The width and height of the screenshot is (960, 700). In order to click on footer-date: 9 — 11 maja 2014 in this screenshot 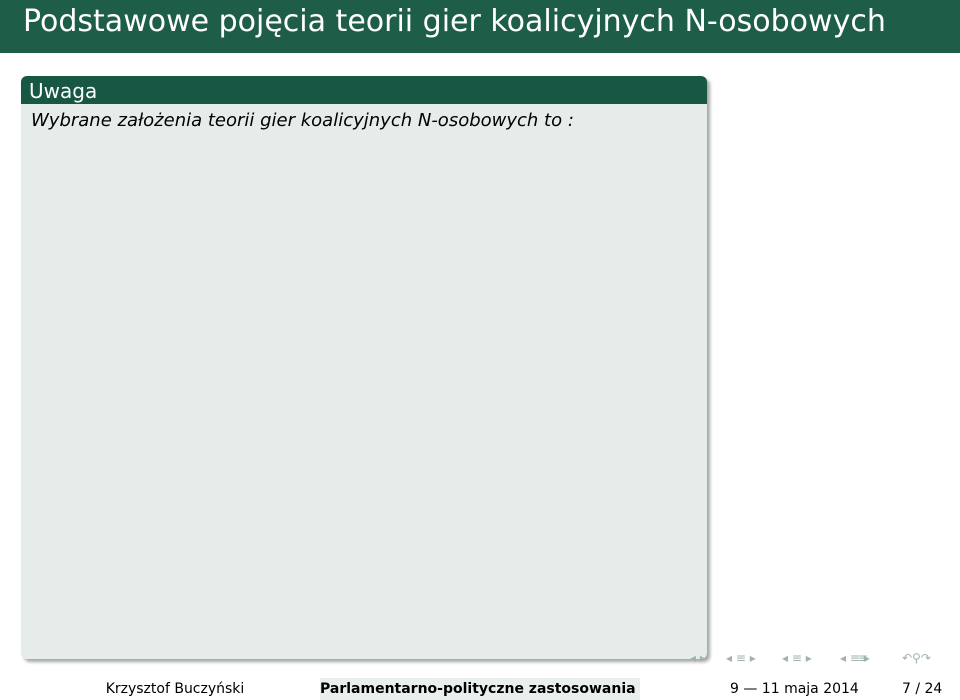, I will do `click(794, 689)`.